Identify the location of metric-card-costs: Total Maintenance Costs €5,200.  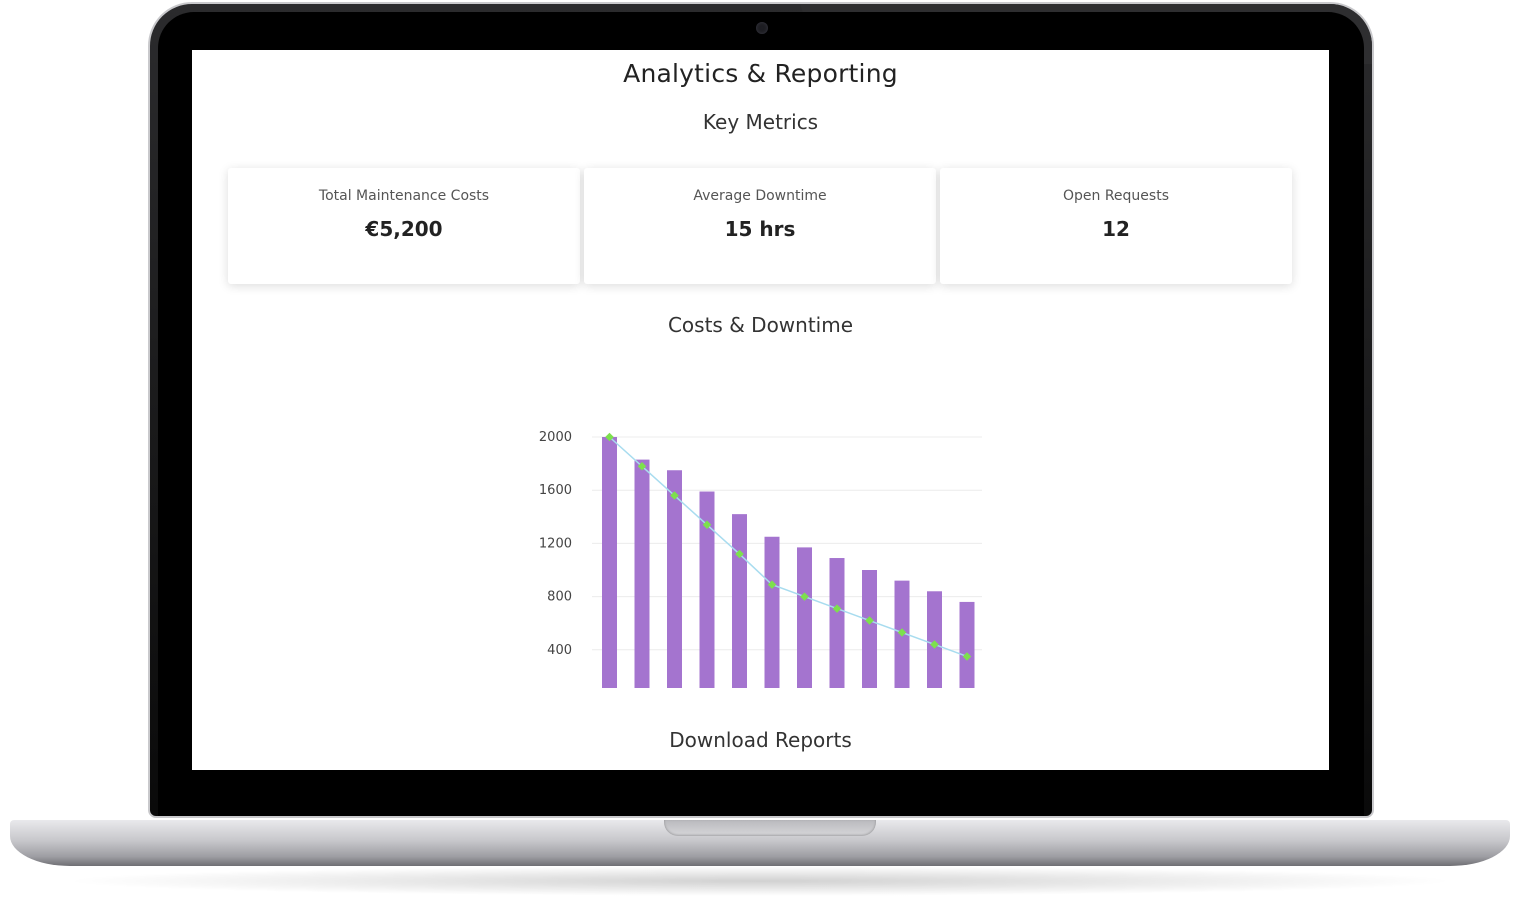
(404, 226).